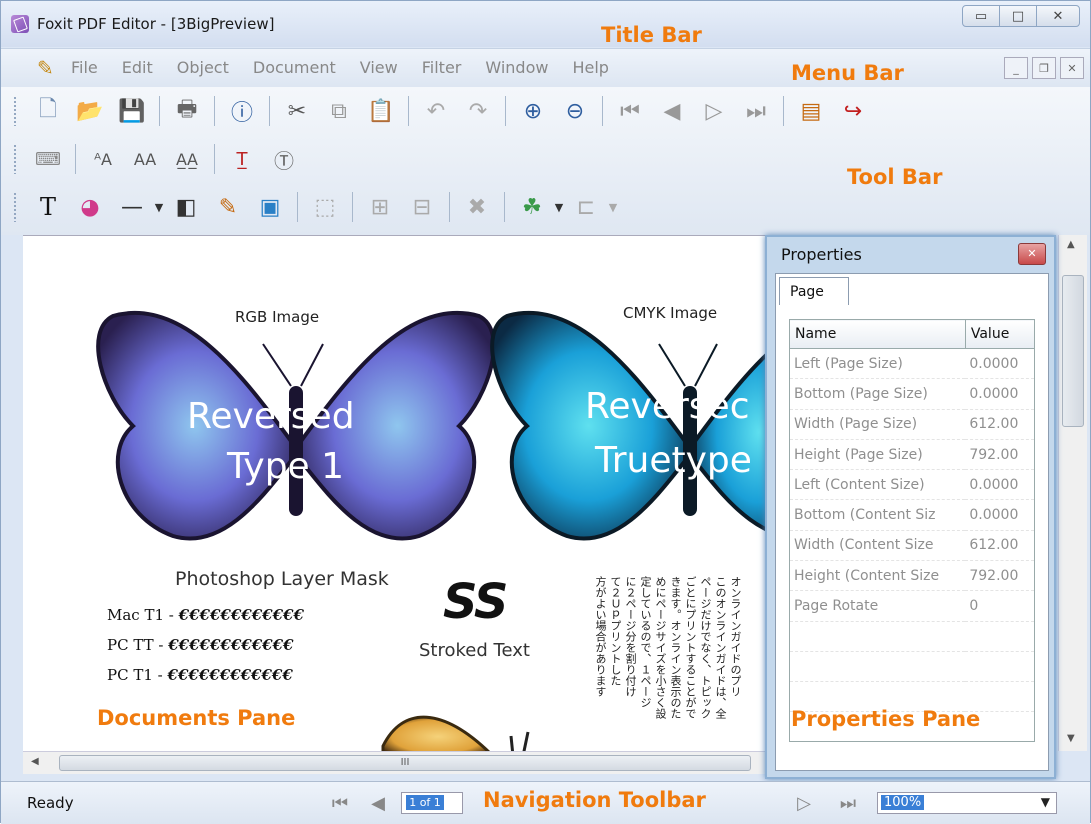  I want to click on table-row: Height (Content Size 792.00, so click(912, 576).